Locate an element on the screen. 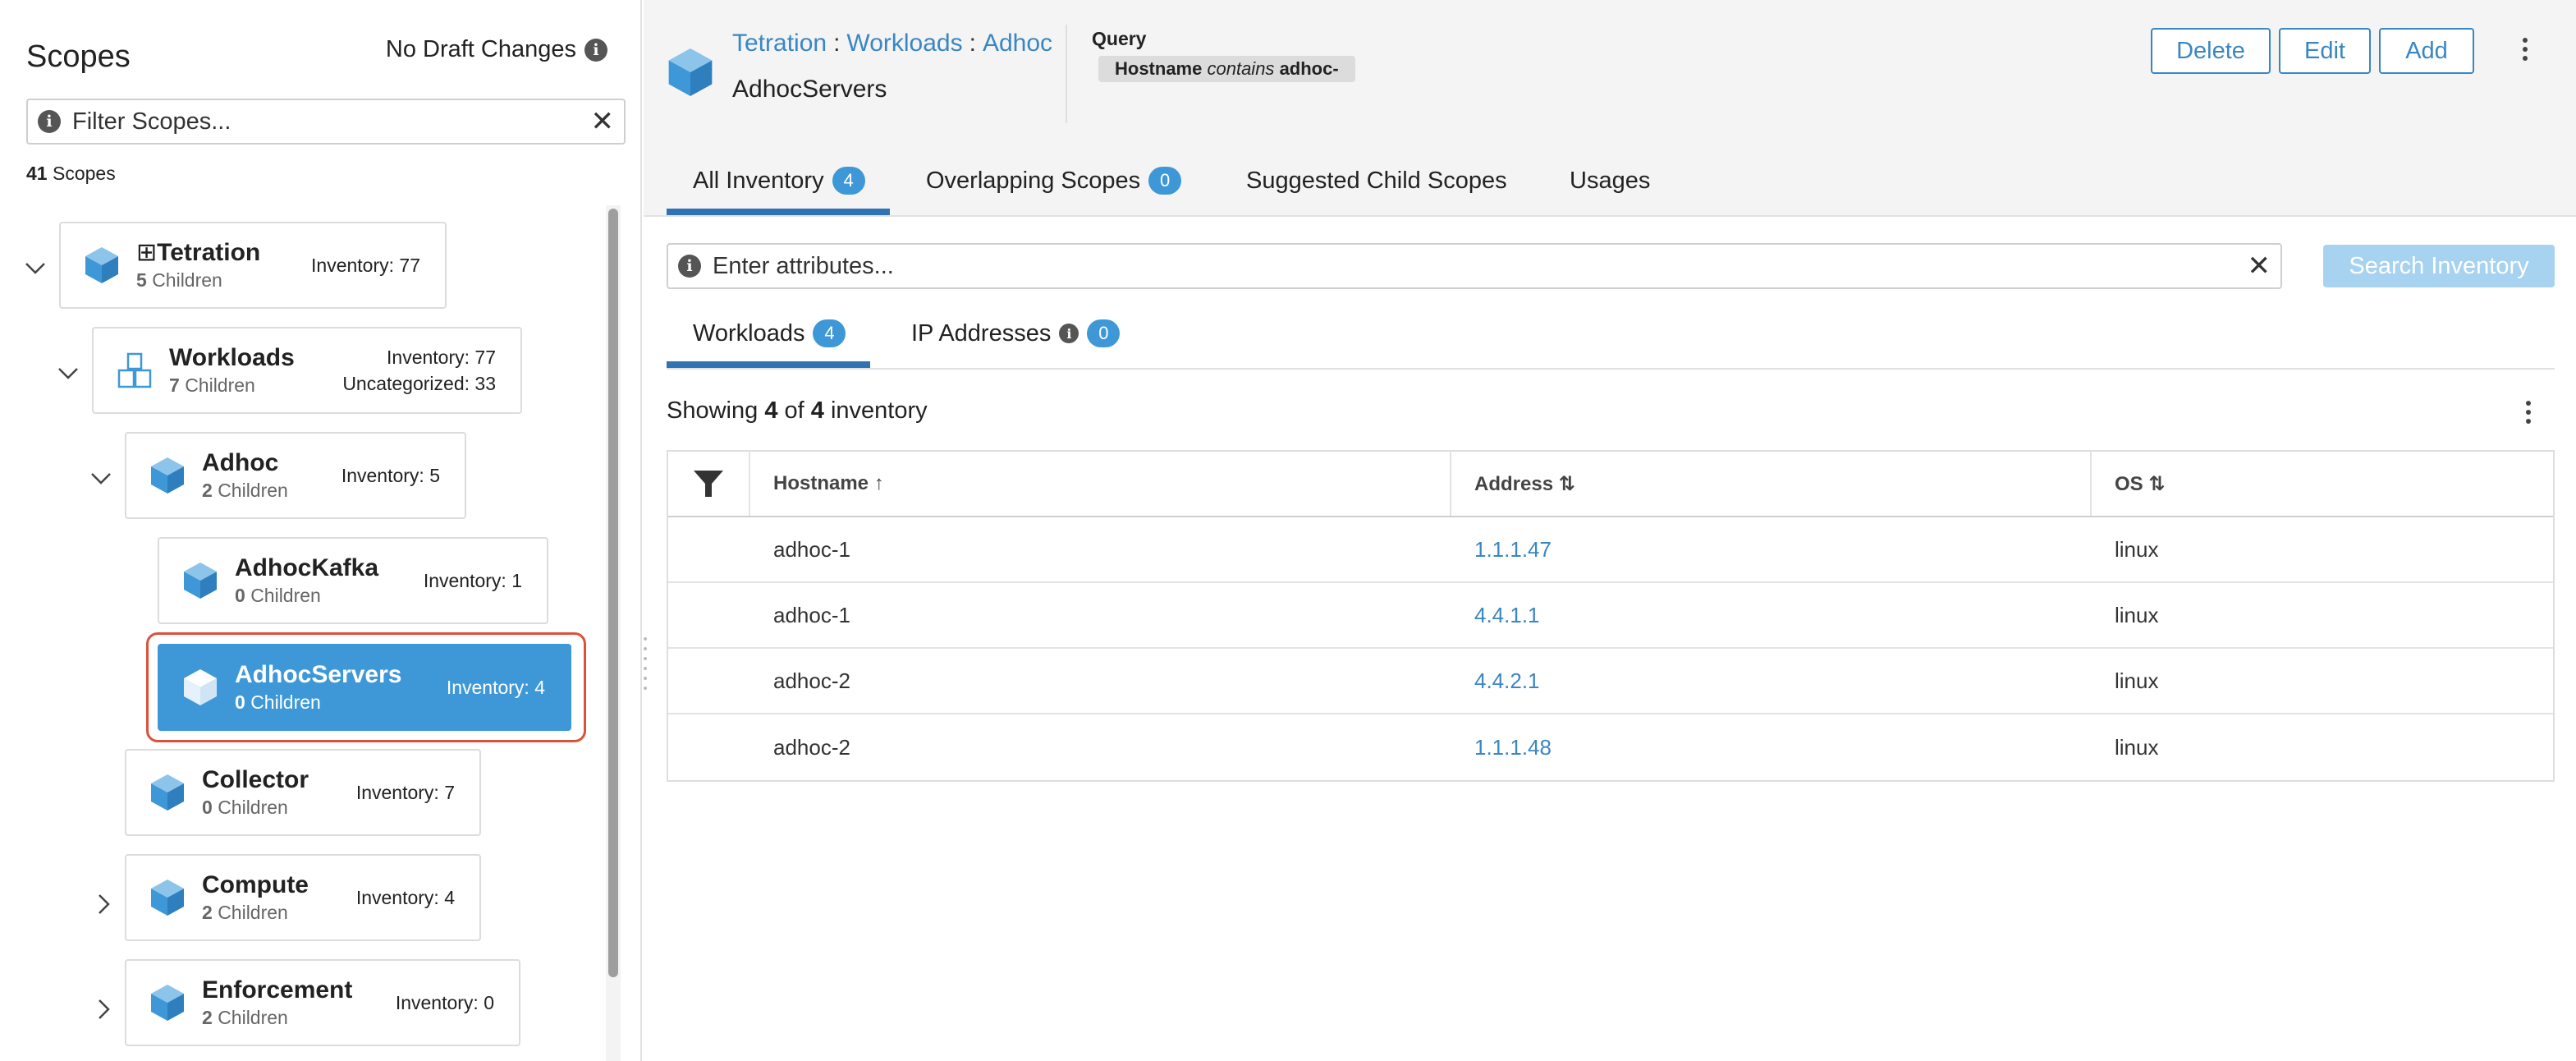 This screenshot has height=1061, width=2576. scope-node-tetration: ⊞Tetration 5 Children Inventory: 77 is located at coordinates (253, 265).